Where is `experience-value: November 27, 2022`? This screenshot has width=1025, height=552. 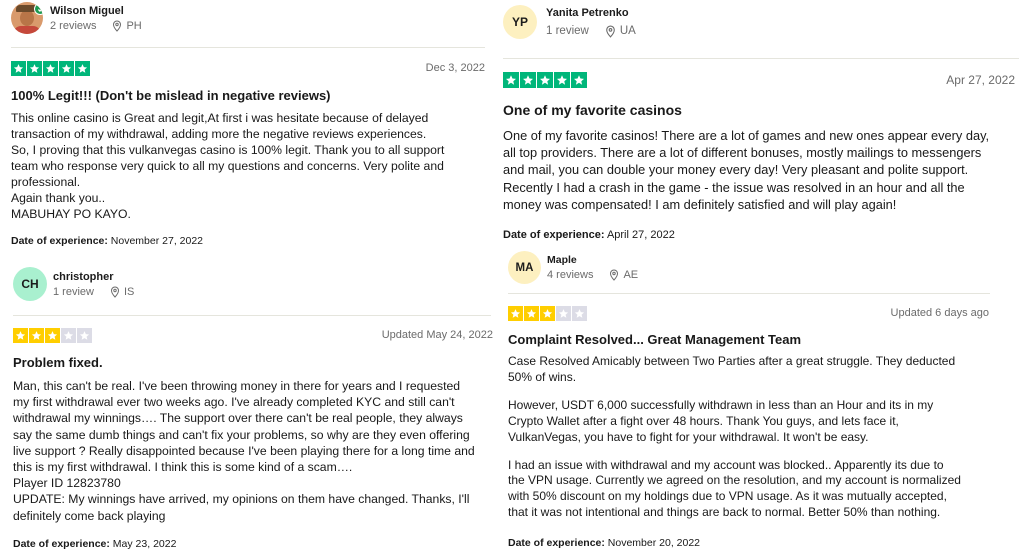
experience-value: November 27, 2022 is located at coordinates (157, 241).